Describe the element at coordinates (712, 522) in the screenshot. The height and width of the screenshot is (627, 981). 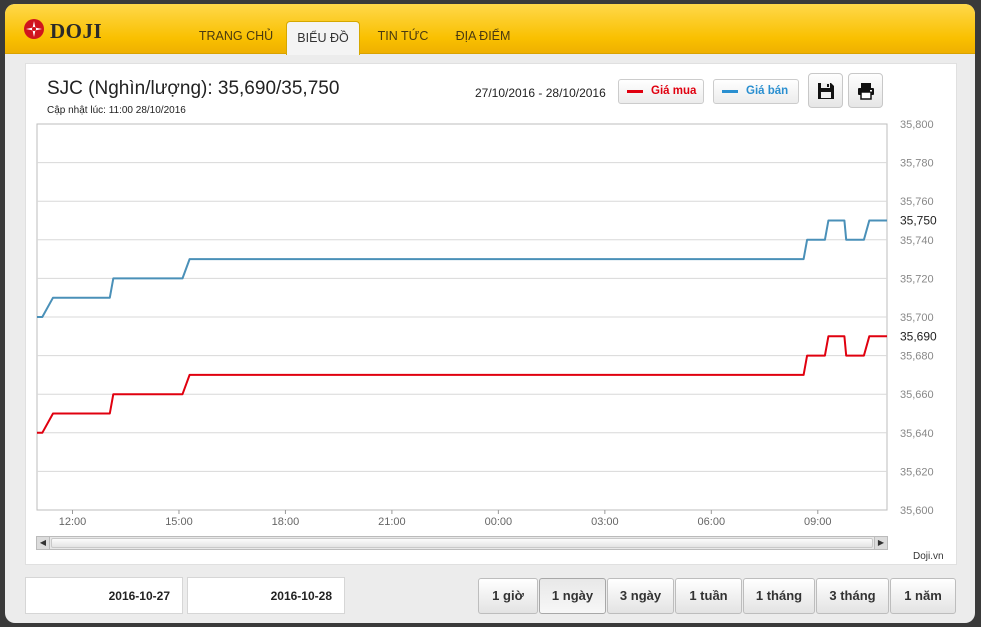
I see `x-tick-label: 06:00` at that location.